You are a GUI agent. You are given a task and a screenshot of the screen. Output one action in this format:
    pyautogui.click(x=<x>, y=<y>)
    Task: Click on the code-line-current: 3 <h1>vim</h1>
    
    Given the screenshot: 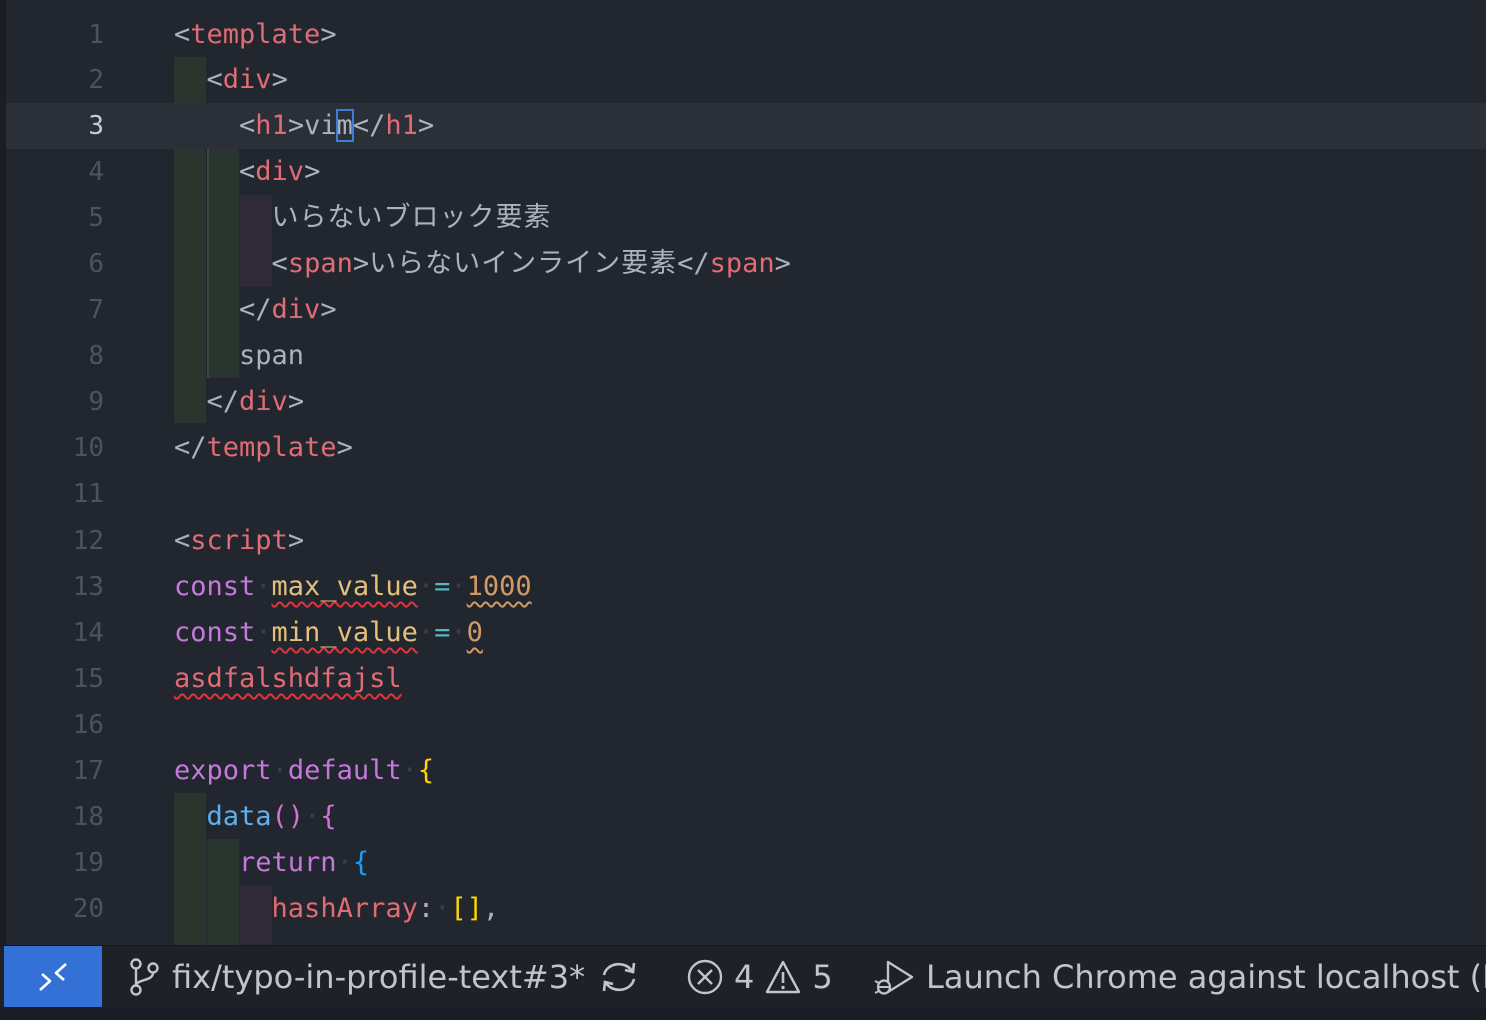 What is the action you would take?
    pyautogui.click(x=746, y=126)
    